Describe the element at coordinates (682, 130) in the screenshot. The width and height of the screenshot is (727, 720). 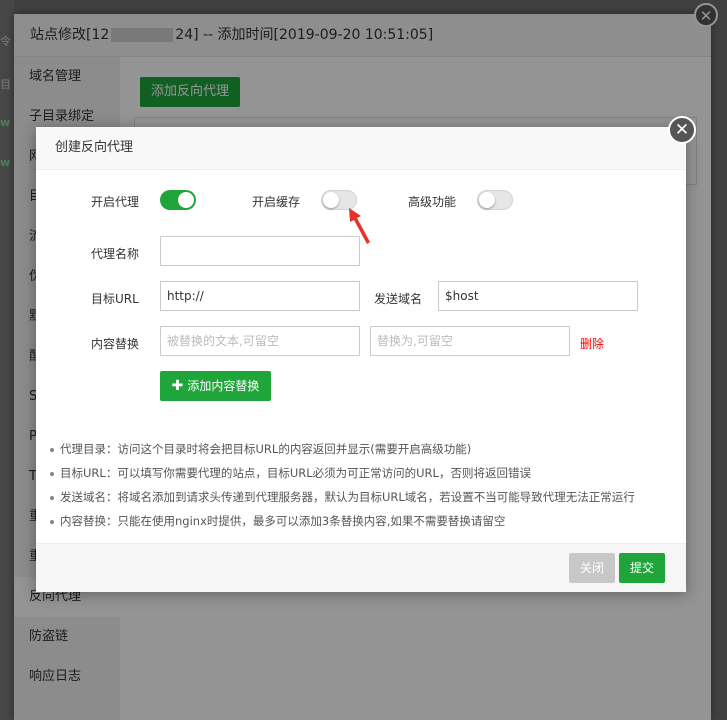
I see `close-icon: ✕` at that location.